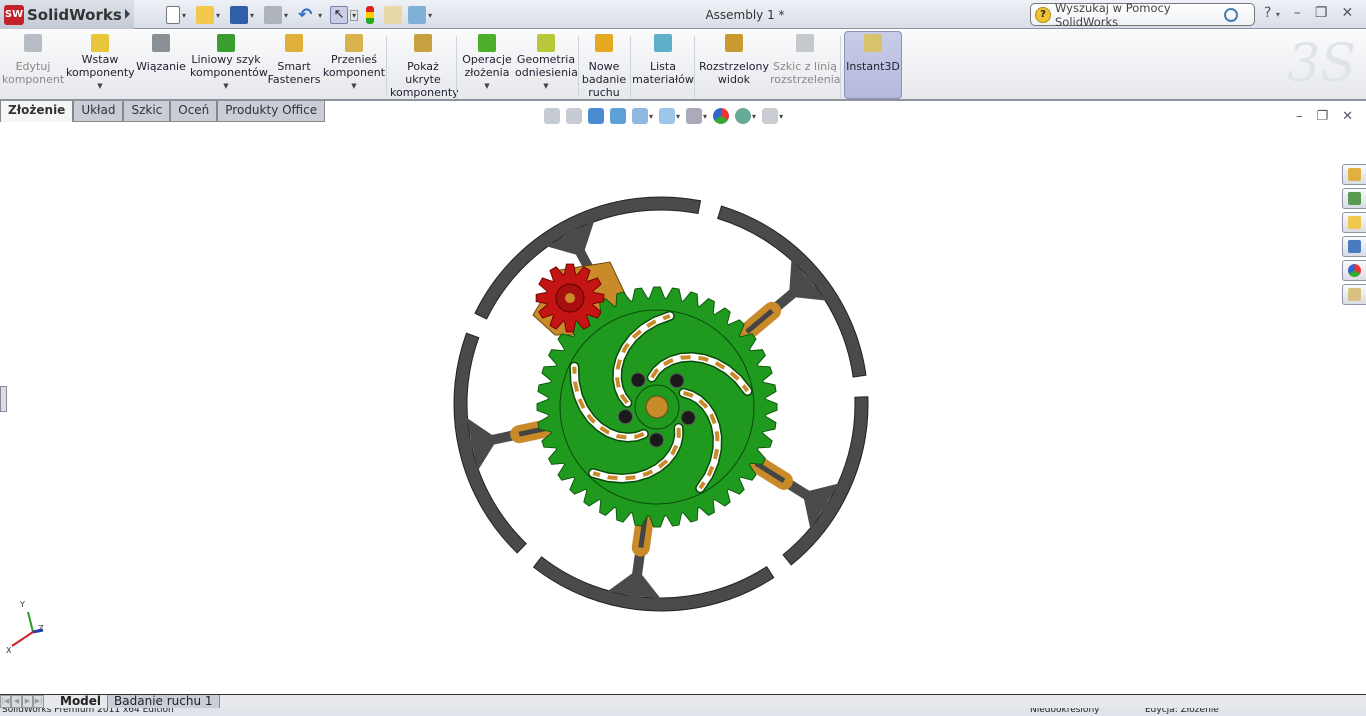 The height and width of the screenshot is (716, 1366). Describe the element at coordinates (98, 111) in the screenshot. I see `tab-1: Układ` at that location.